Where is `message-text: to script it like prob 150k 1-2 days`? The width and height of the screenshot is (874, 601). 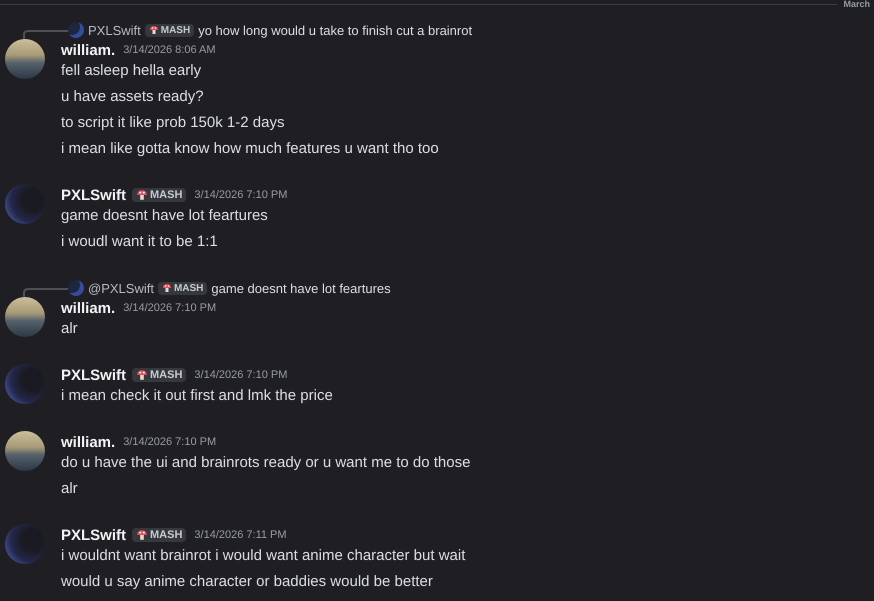 message-text: to script it like prob 150k 1-2 days is located at coordinates (173, 123).